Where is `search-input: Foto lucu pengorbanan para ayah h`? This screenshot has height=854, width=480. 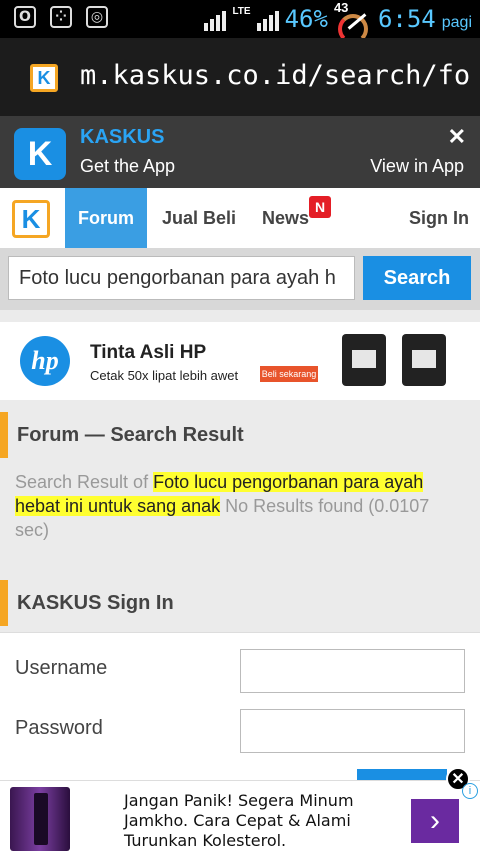
search-input: Foto lucu pengorbanan para ayah h is located at coordinates (181, 278).